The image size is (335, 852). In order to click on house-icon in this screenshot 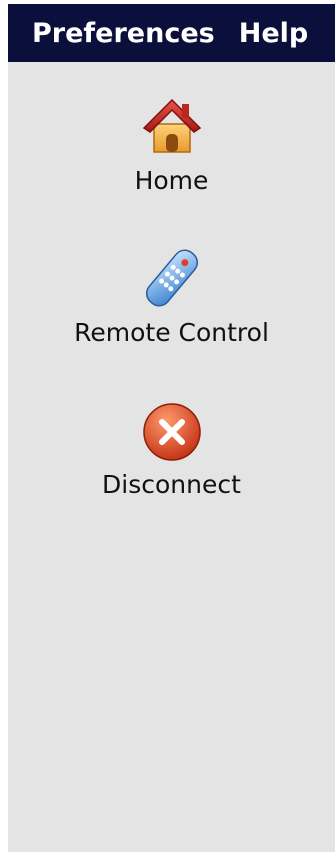, I will do `click(171, 125)`.